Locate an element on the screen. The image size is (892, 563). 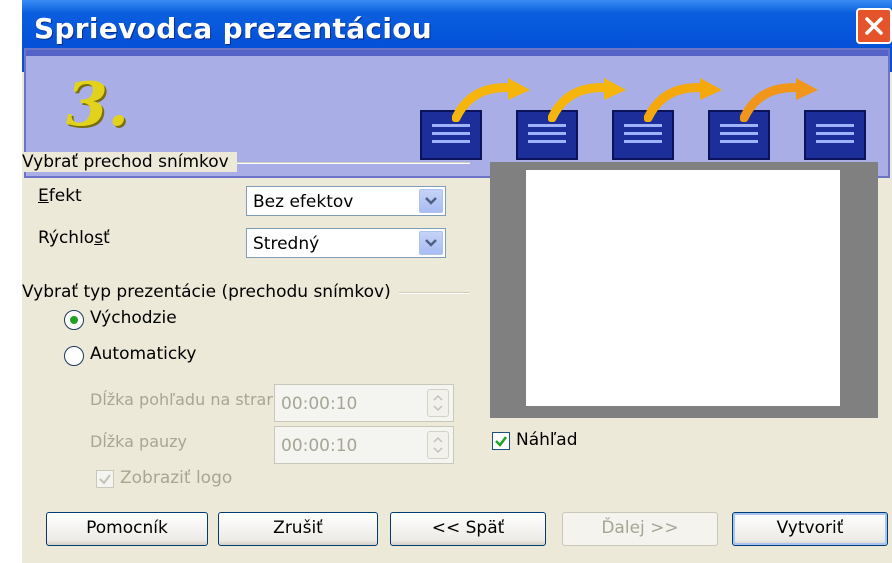
automatic-option-label: Automaticky is located at coordinates (143, 354).